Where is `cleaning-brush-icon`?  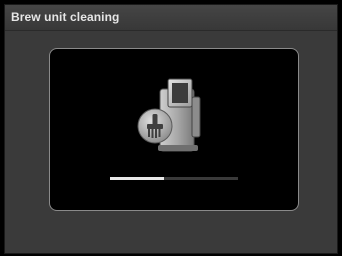
cleaning-brush-icon is located at coordinates (155, 126).